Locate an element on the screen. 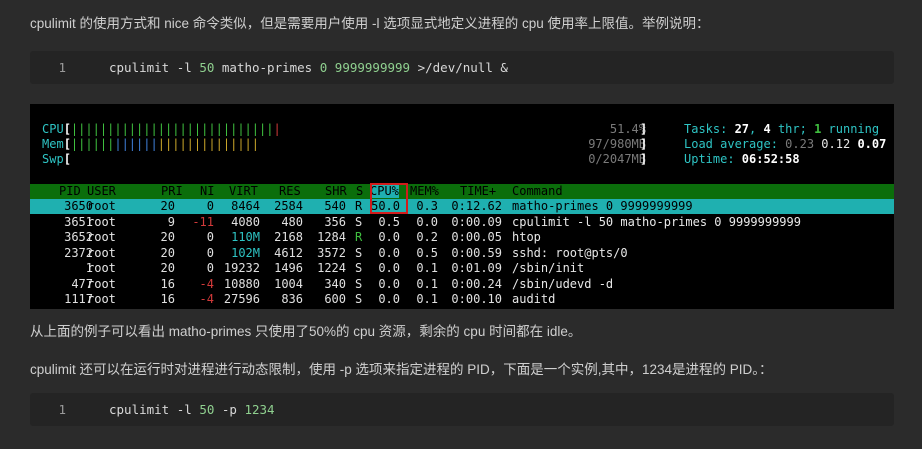 Image resolution: width=922 pixels, height=449 pixels. col-user: USER is located at coordinates (101, 191).